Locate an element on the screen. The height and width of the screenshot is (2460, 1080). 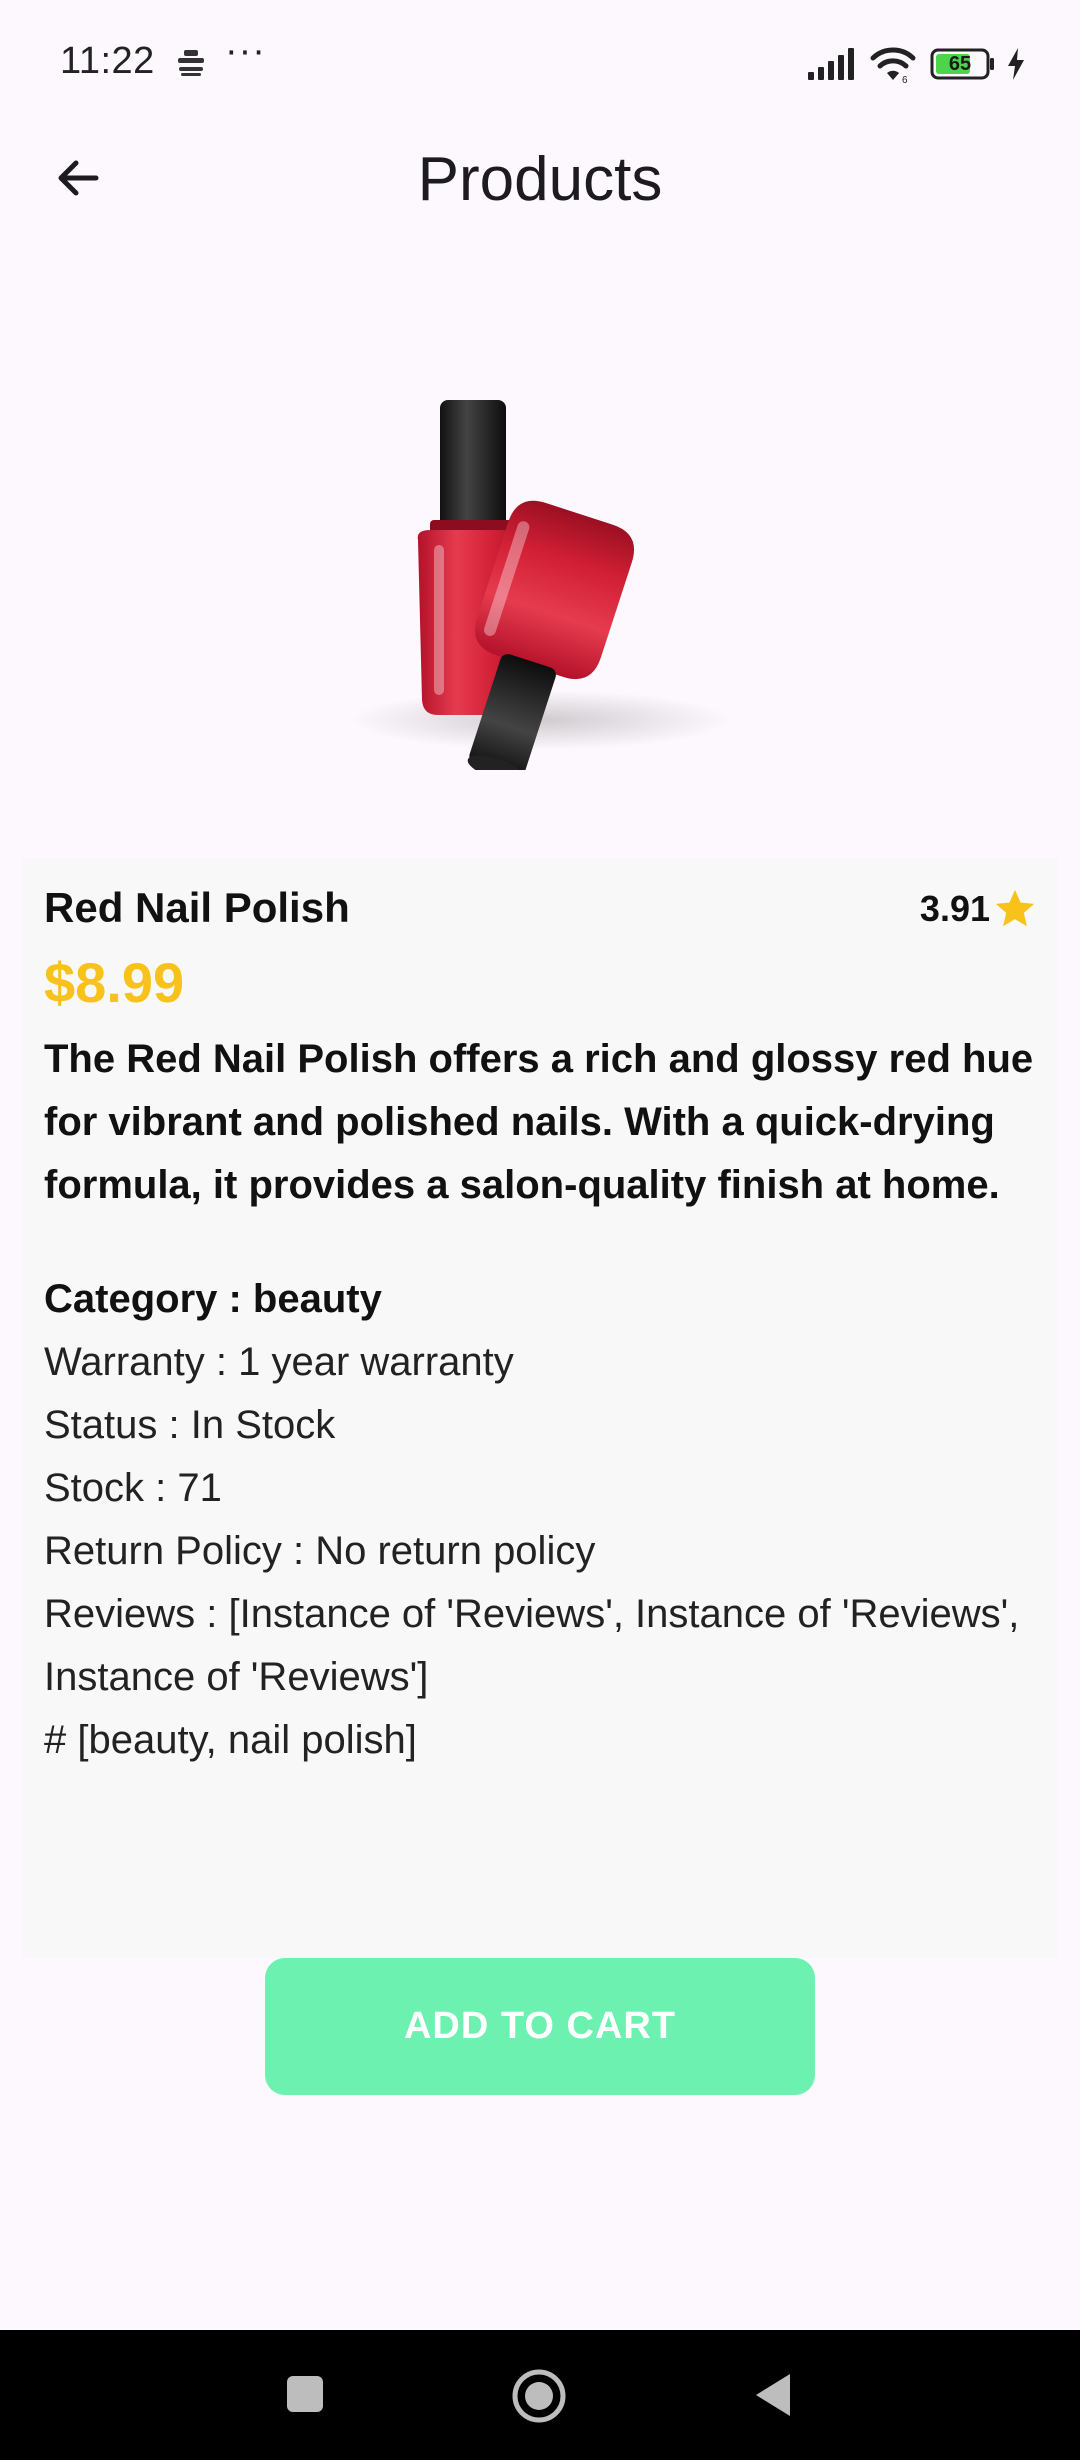
product-warranty: Warranty : 1 year warranty is located at coordinates (279, 1362).